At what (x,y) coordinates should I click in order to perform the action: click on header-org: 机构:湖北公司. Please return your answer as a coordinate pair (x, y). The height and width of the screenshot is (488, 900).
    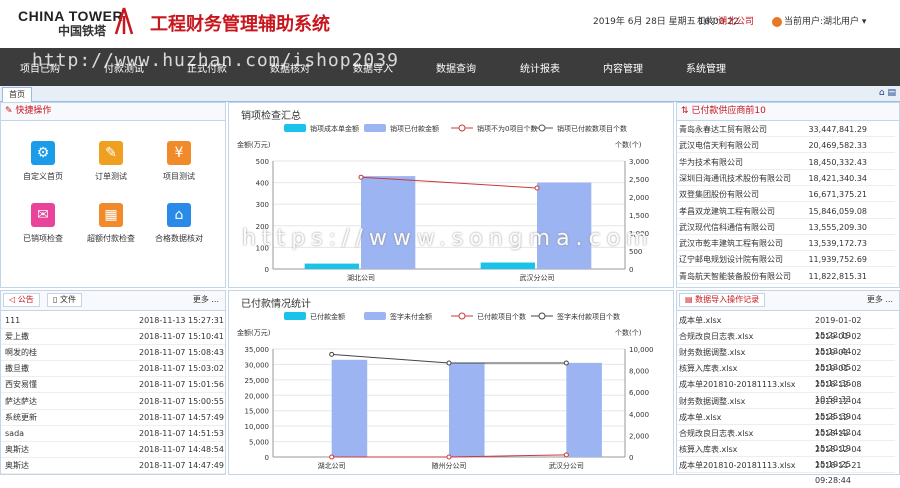
    Looking at the image, I should click on (725, 20).